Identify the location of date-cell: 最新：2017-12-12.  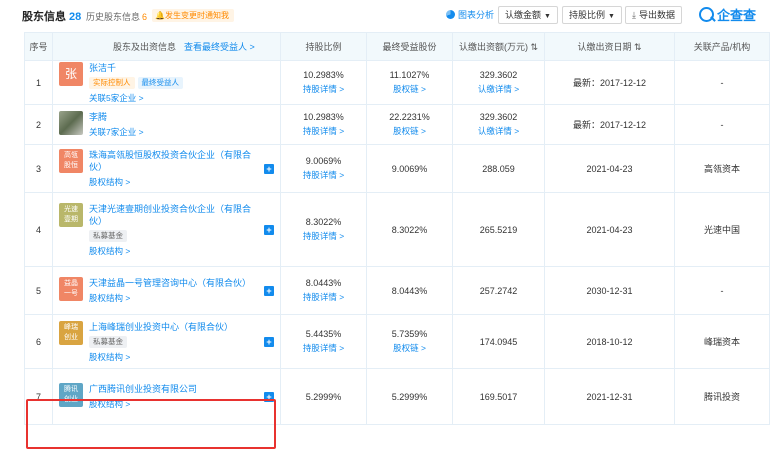
(609, 124).